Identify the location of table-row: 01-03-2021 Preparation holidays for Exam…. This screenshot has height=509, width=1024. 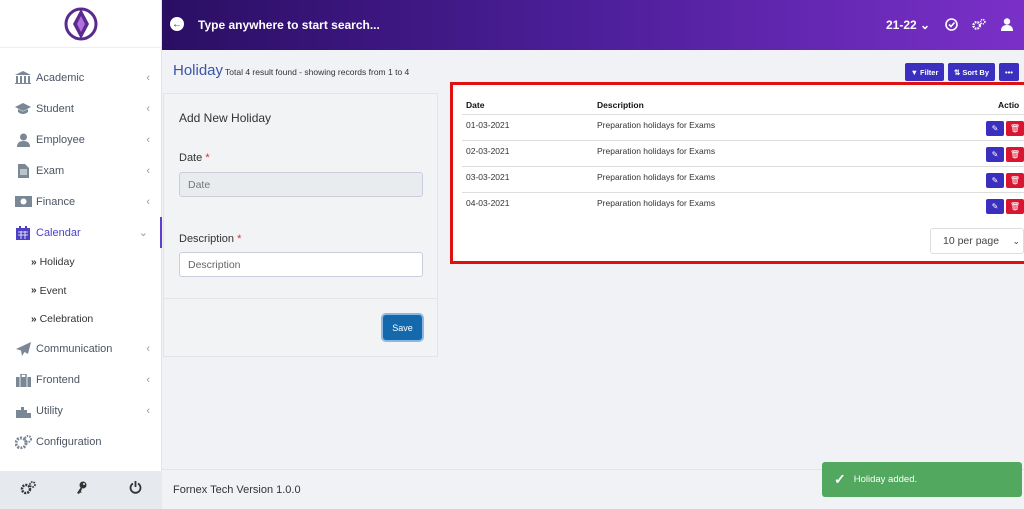
(743, 127).